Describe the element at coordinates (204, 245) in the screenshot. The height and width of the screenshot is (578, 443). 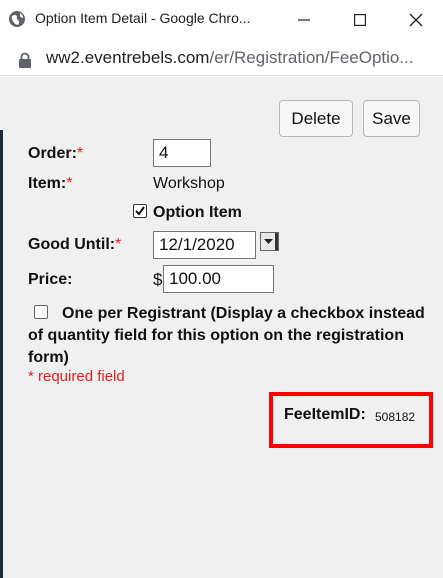
I see `good-until-input: 12/1/2020` at that location.